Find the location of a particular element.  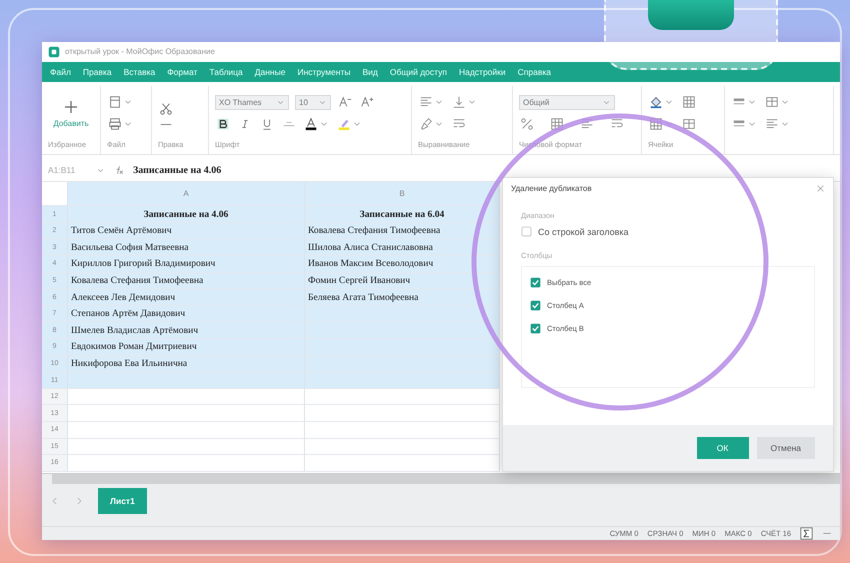

vertical-align-icon is located at coordinates (459, 102).